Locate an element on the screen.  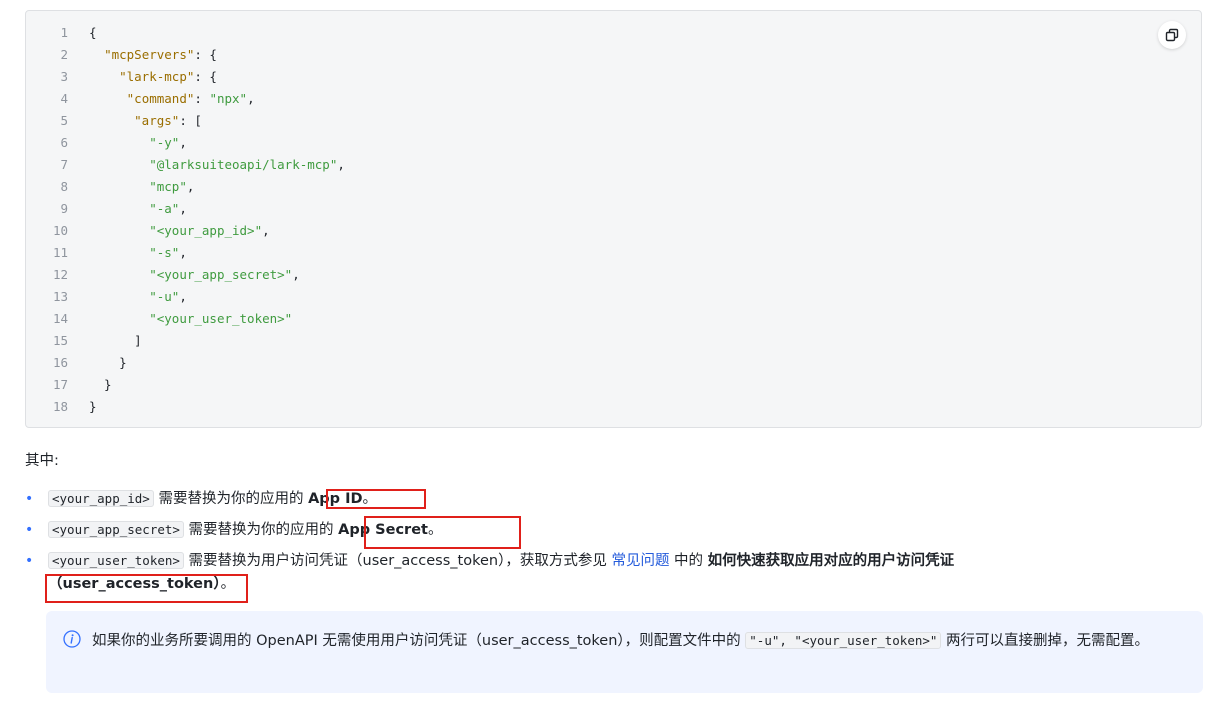
code-line: 6 "-y", is located at coordinates (185, 143).